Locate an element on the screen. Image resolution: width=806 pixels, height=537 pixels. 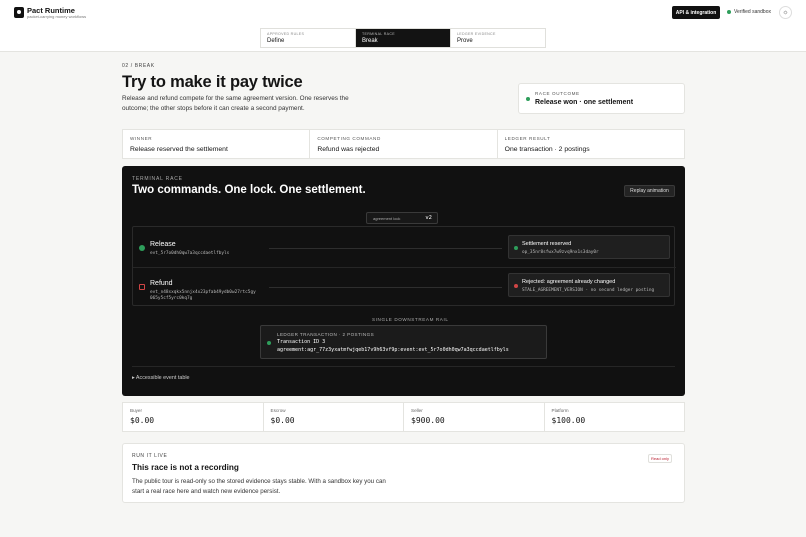
step-value: Break is located at coordinates (370, 41).